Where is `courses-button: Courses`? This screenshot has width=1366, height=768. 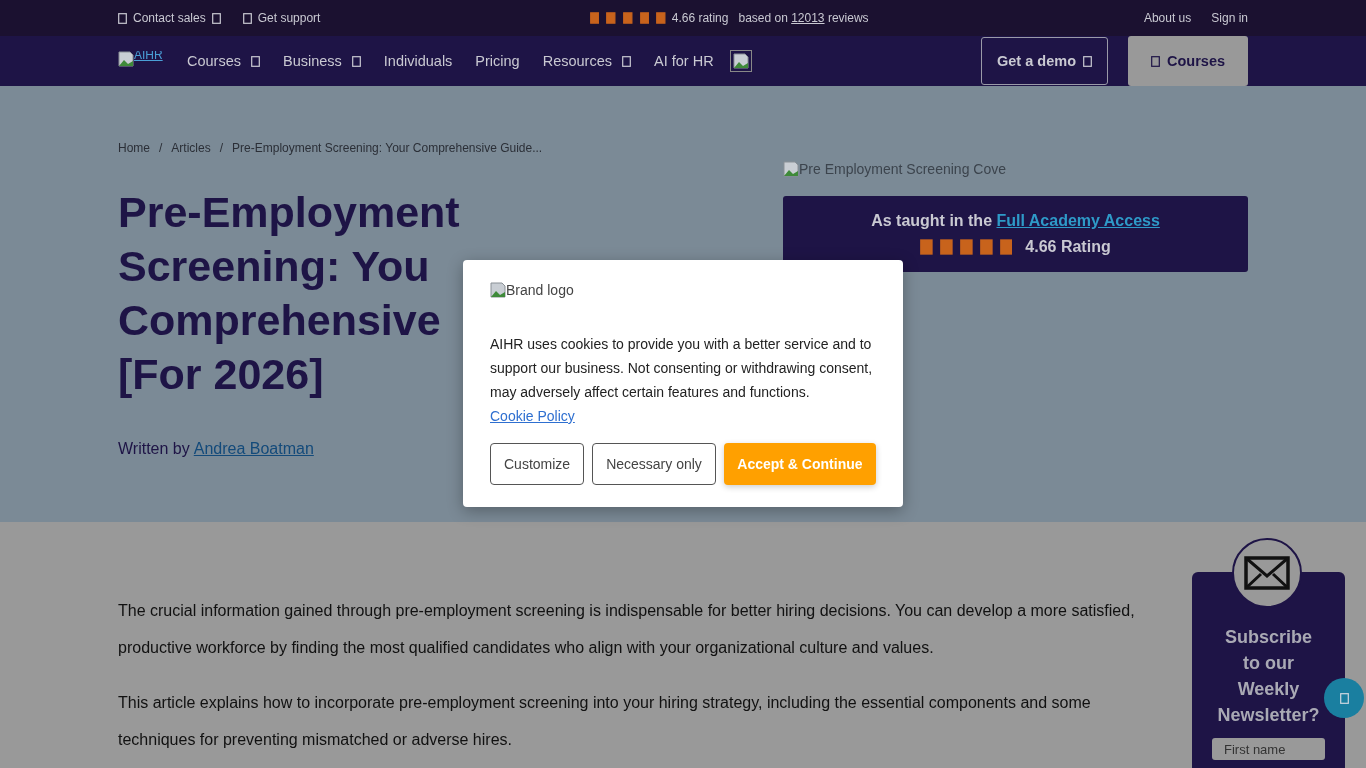 courses-button: Courses is located at coordinates (1188, 61).